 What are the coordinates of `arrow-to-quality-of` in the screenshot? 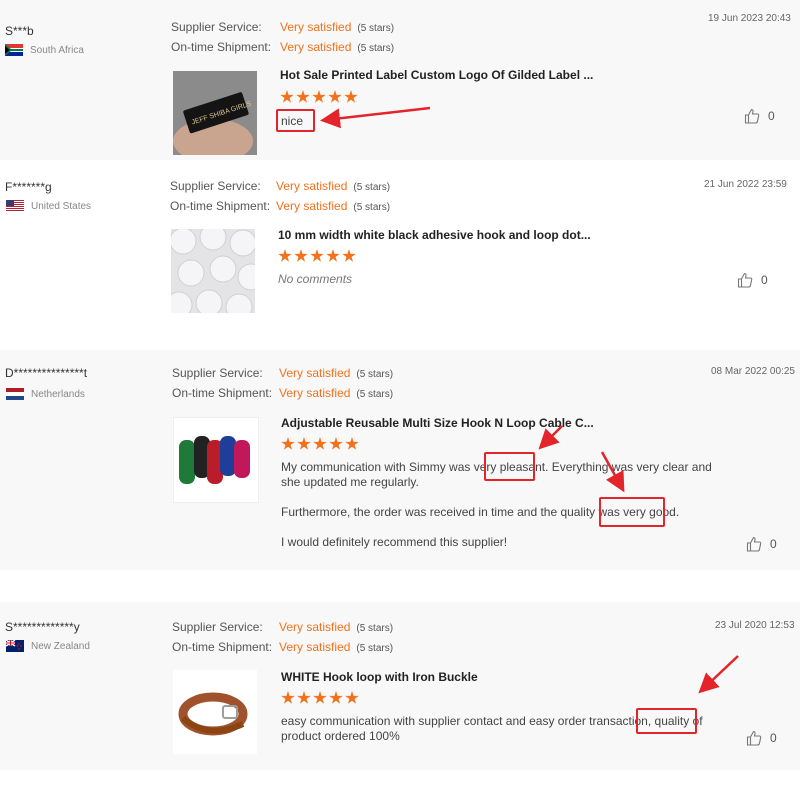 It's located at (718, 674).